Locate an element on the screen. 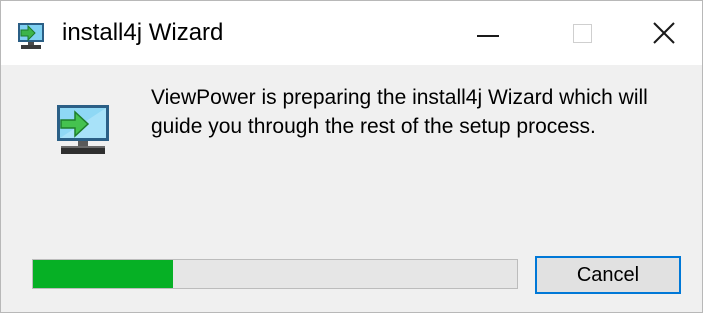 The image size is (703, 313). minimize-button is located at coordinates (488, 33).